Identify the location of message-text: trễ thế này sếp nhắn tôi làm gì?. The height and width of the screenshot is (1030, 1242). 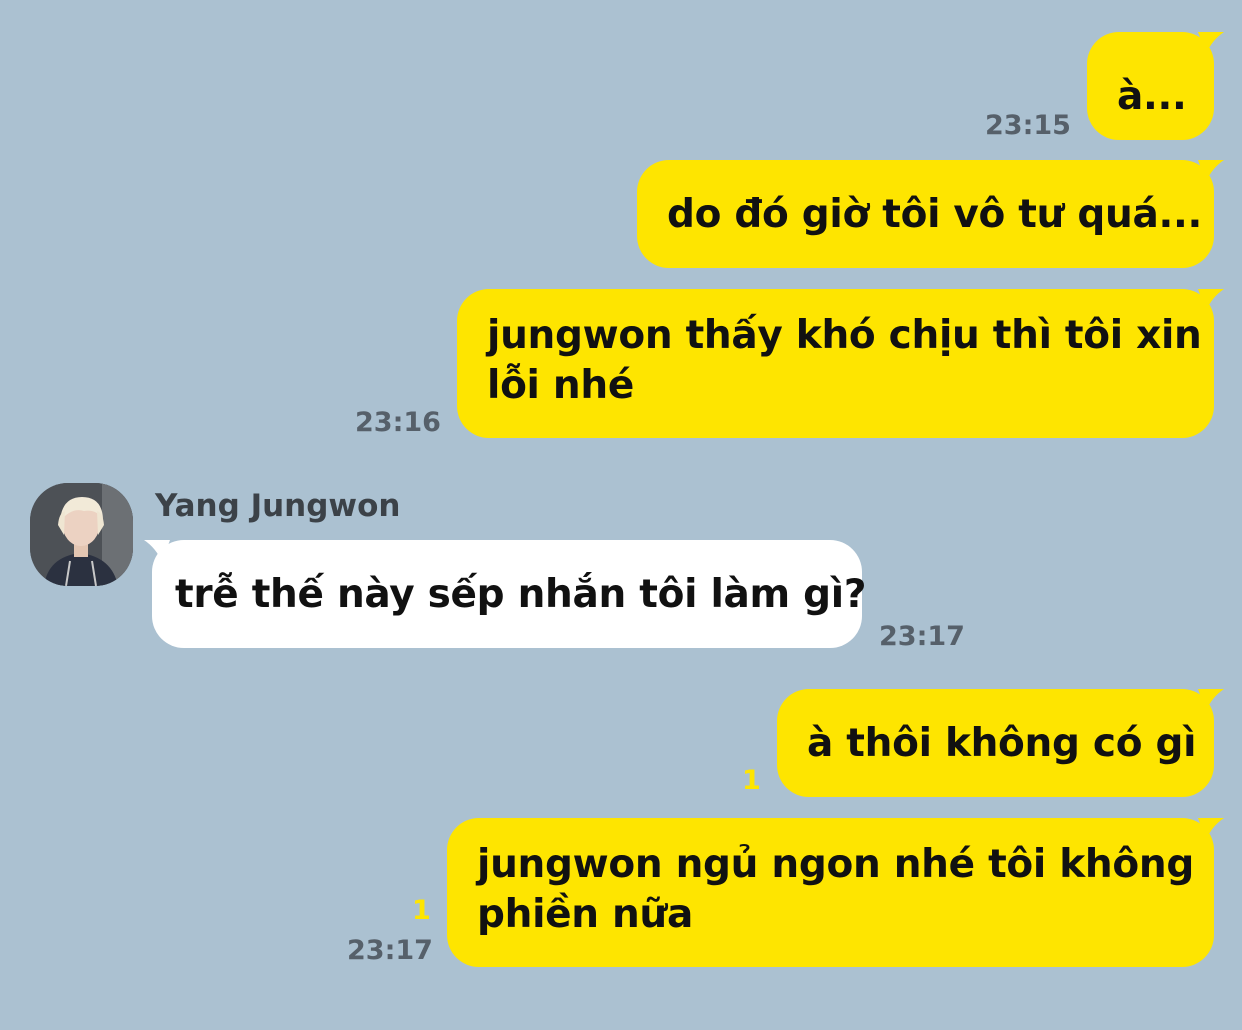
(521, 594).